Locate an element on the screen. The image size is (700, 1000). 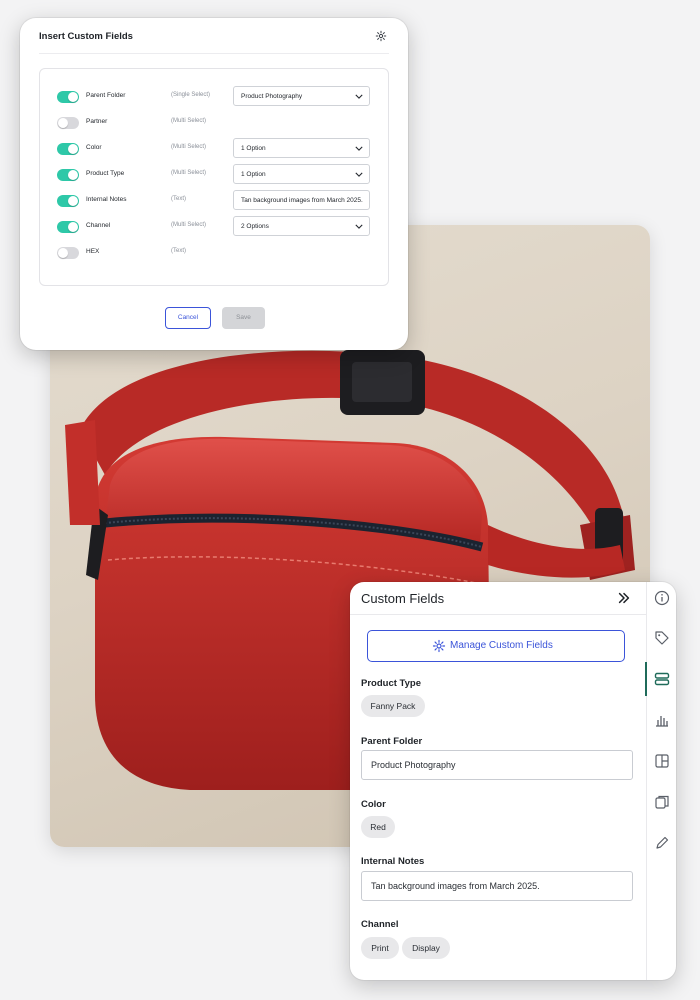
internal-notes-field: Tan background images from March 2025. is located at coordinates (497, 886).